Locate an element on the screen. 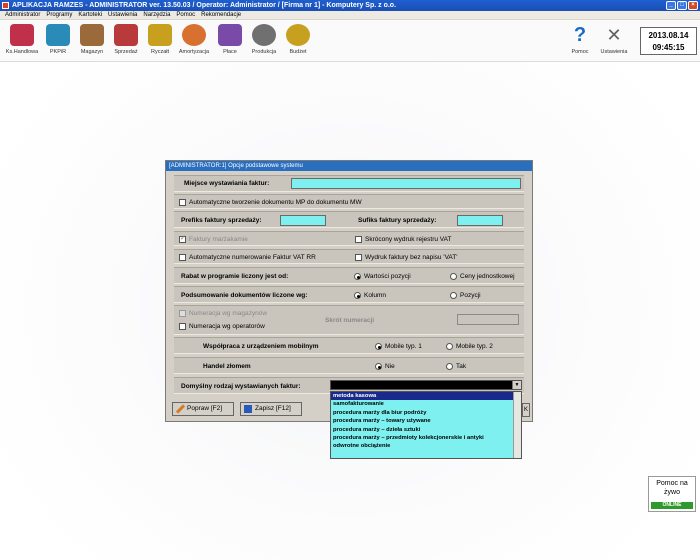  skrot-input is located at coordinates (488, 319).